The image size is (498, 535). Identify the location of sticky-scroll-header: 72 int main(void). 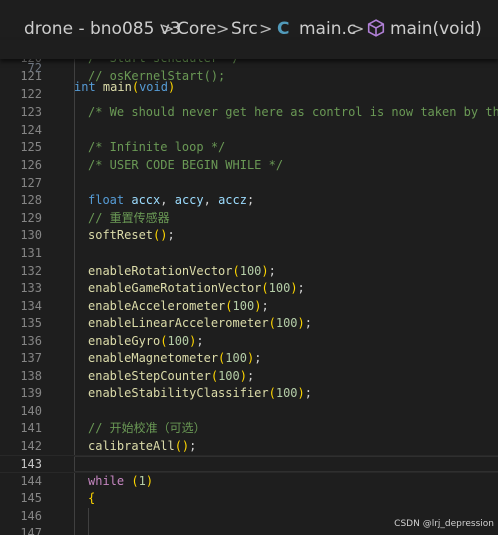
(249, 67).